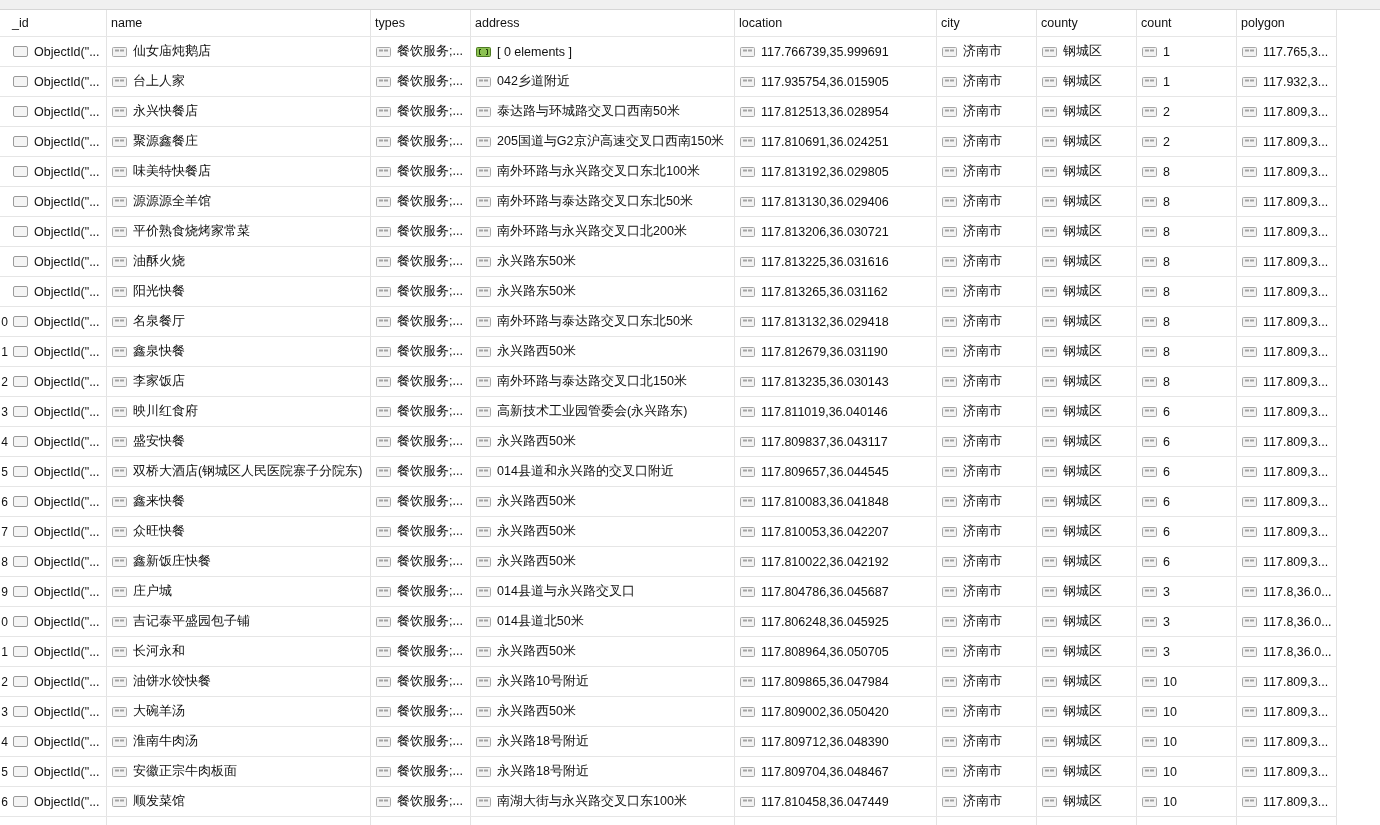  Describe the element at coordinates (390, 23) in the screenshot. I see `column-header: types` at that location.